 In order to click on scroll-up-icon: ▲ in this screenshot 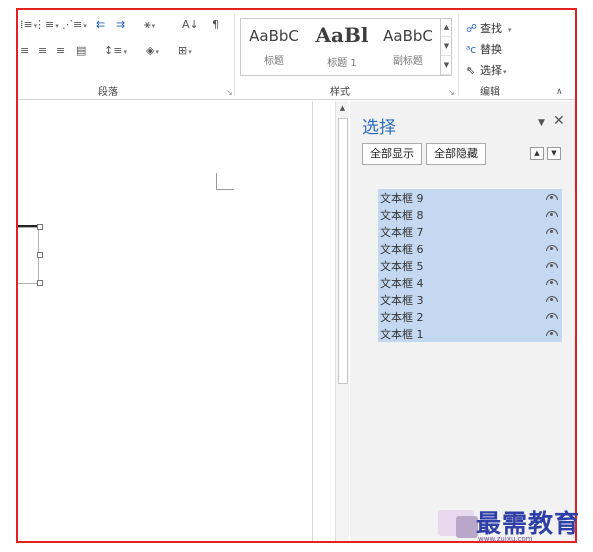, I will do `click(342, 108)`.